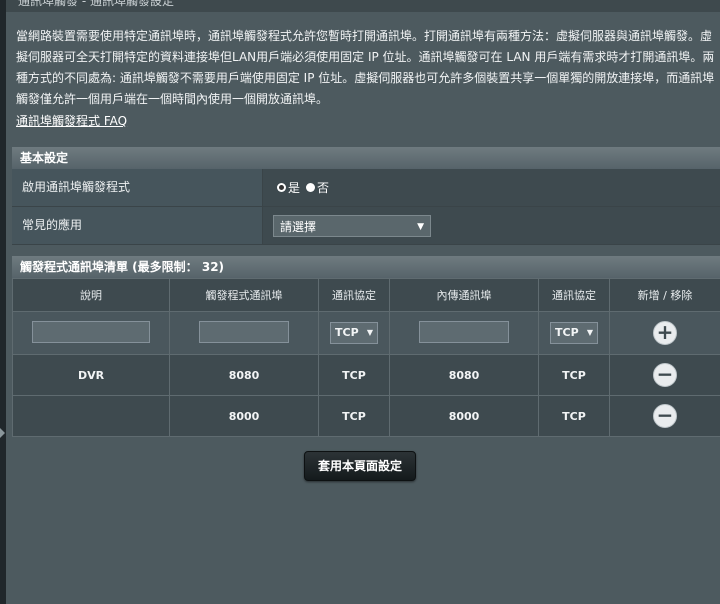 The image size is (720, 604). I want to click on page-title-strip: 通訊埠觸發 - 通訊埠觸發設定, so click(363, 6).